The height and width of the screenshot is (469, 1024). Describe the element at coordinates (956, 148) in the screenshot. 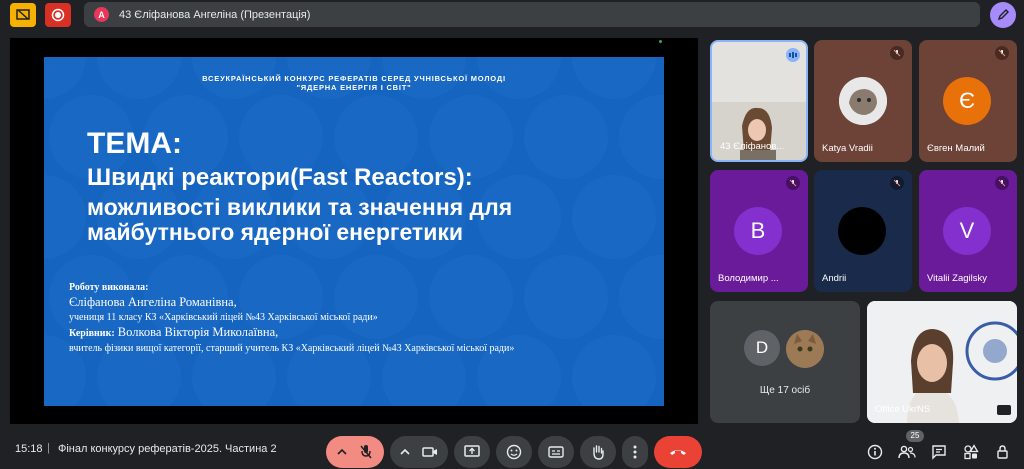

I see `participant-name: Євген Малий` at that location.